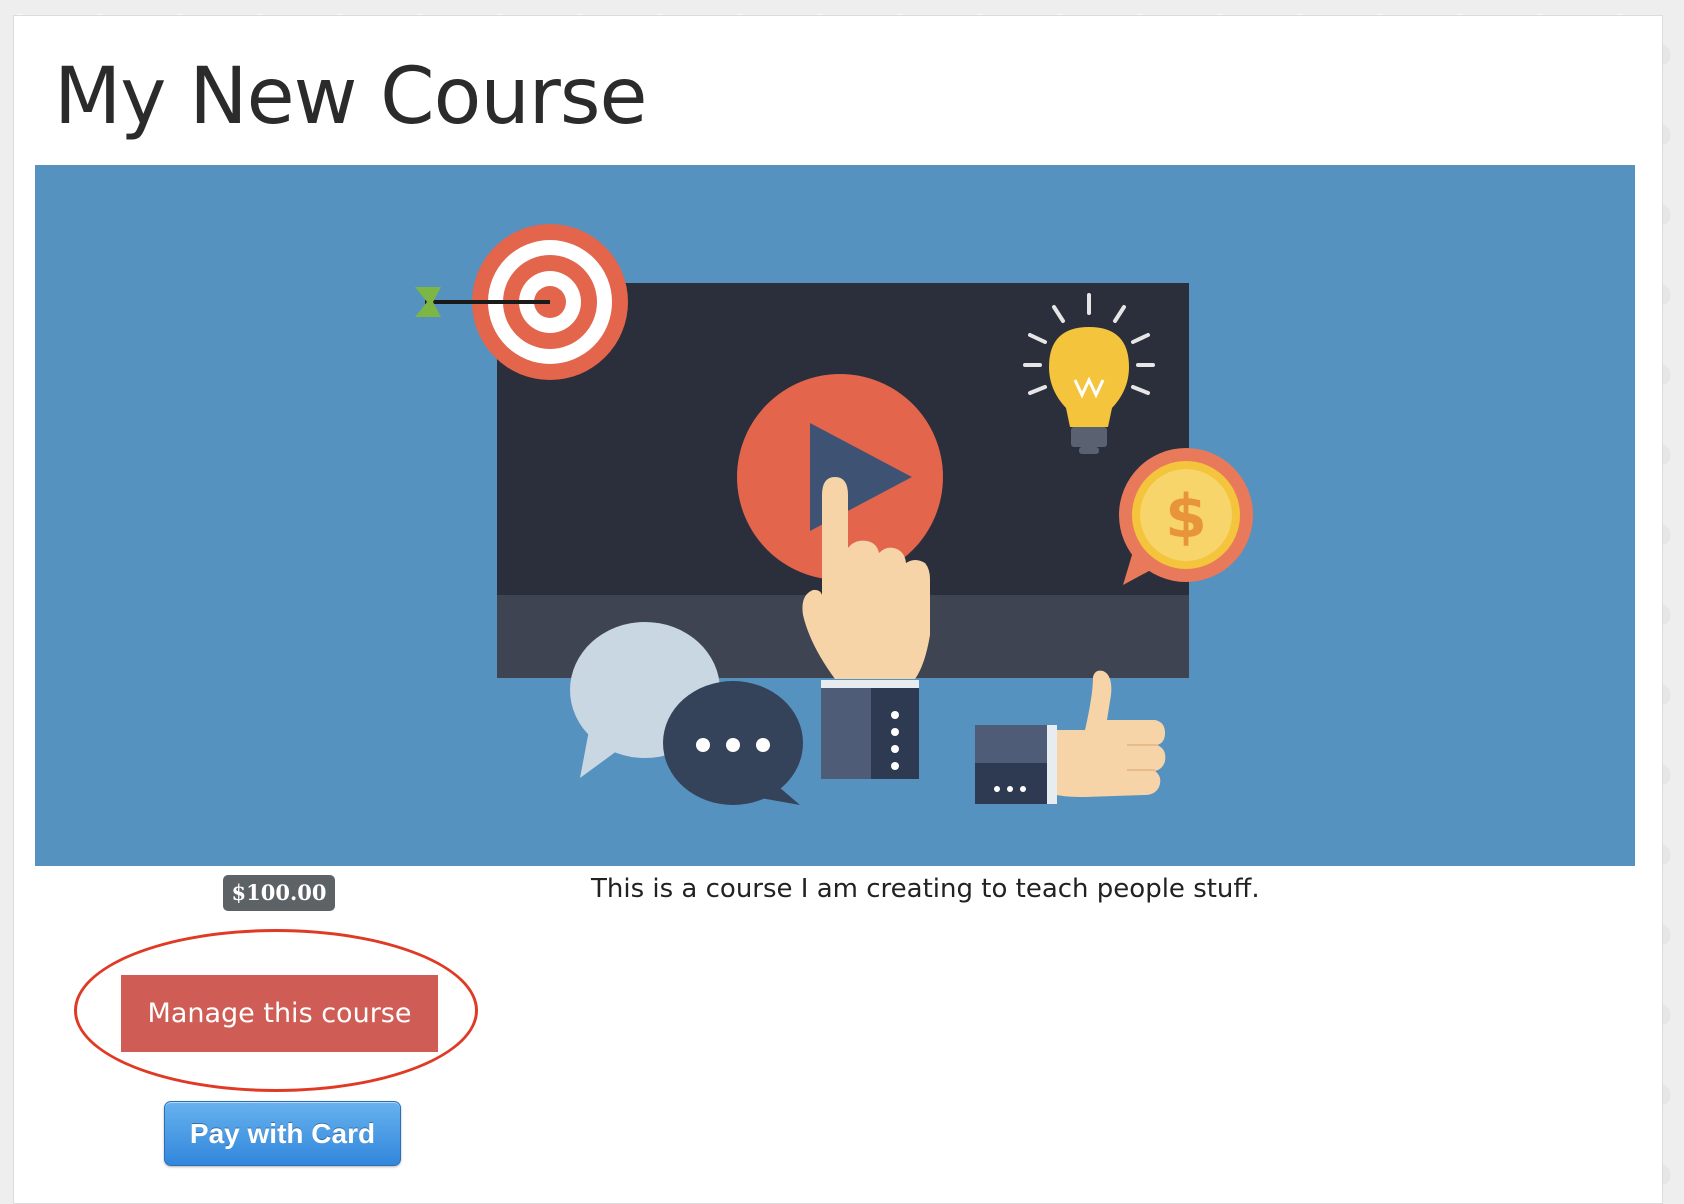 The image size is (1684, 1204). I want to click on thumbs-up-icon, so click(1070, 737).